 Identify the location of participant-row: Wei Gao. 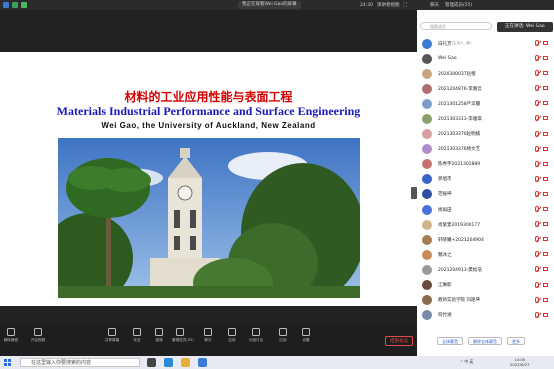
(485, 58).